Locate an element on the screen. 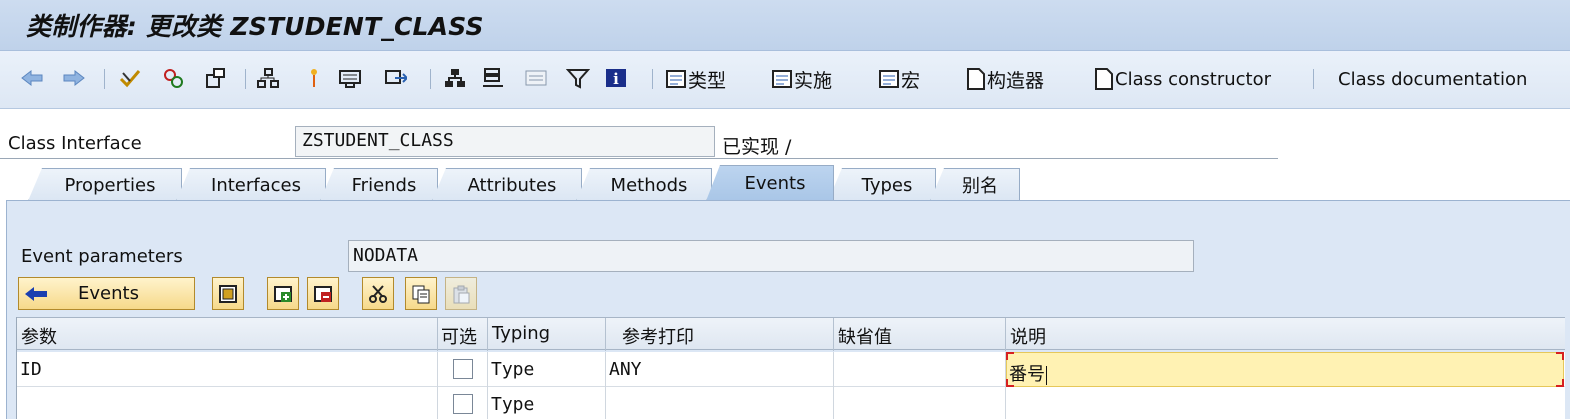 This screenshot has width=1570, height=419. back-to-events-label: Events is located at coordinates (108, 293).